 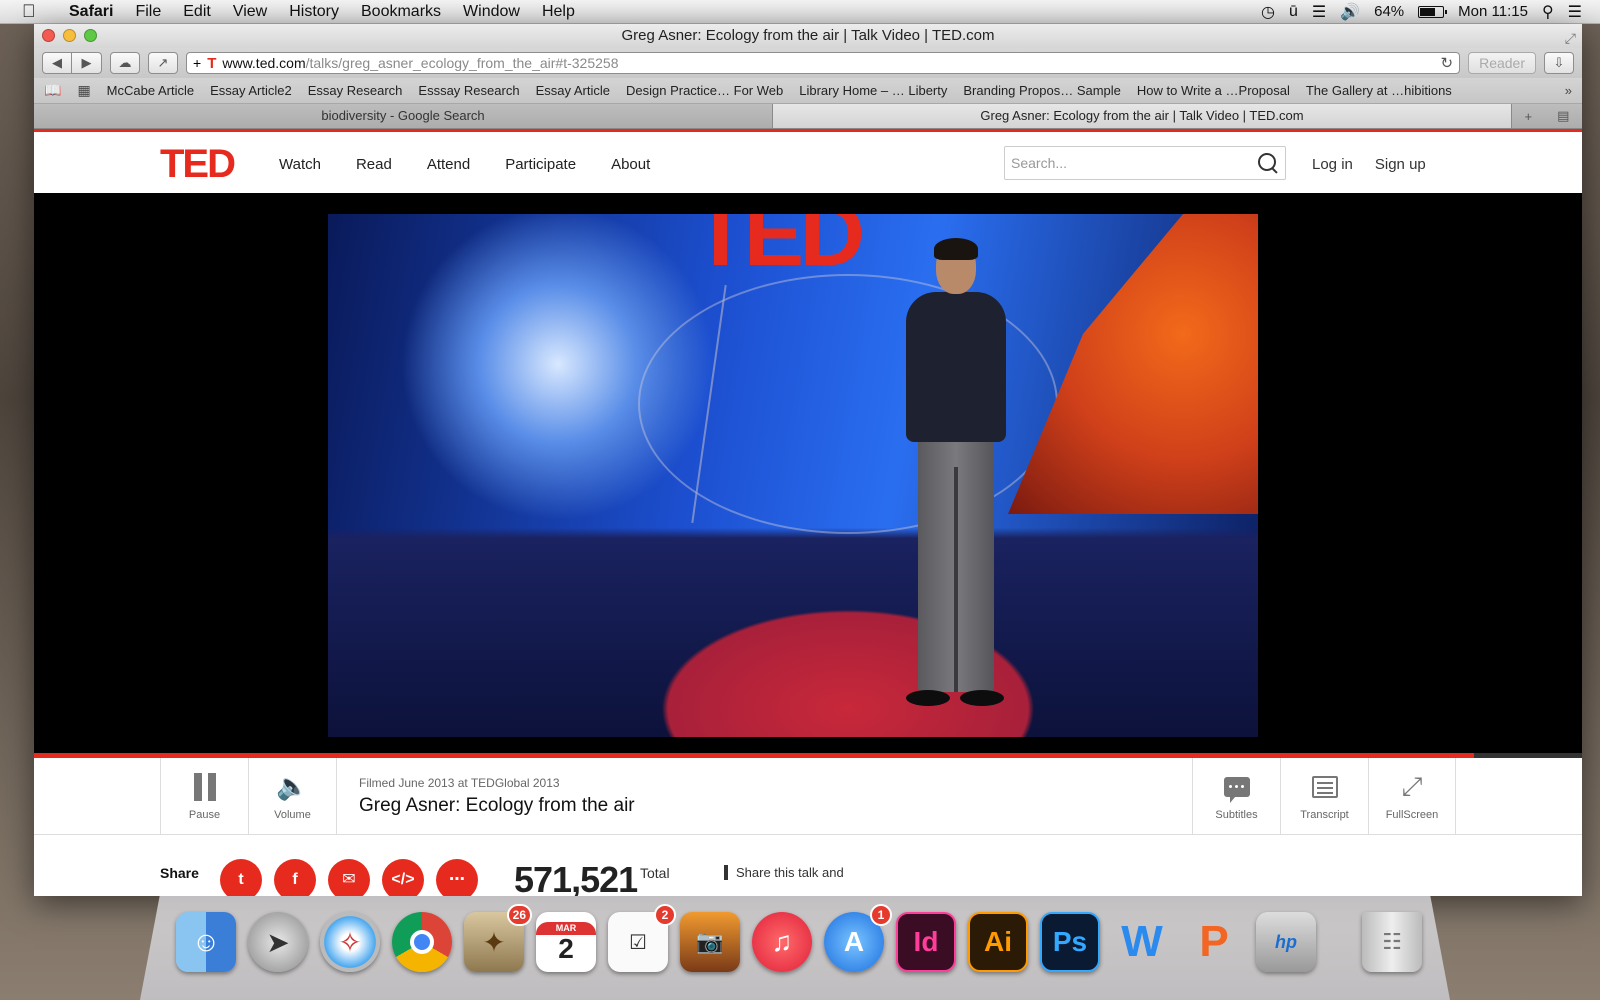 I want to click on hp-icon: hp, so click(x=1286, y=942).